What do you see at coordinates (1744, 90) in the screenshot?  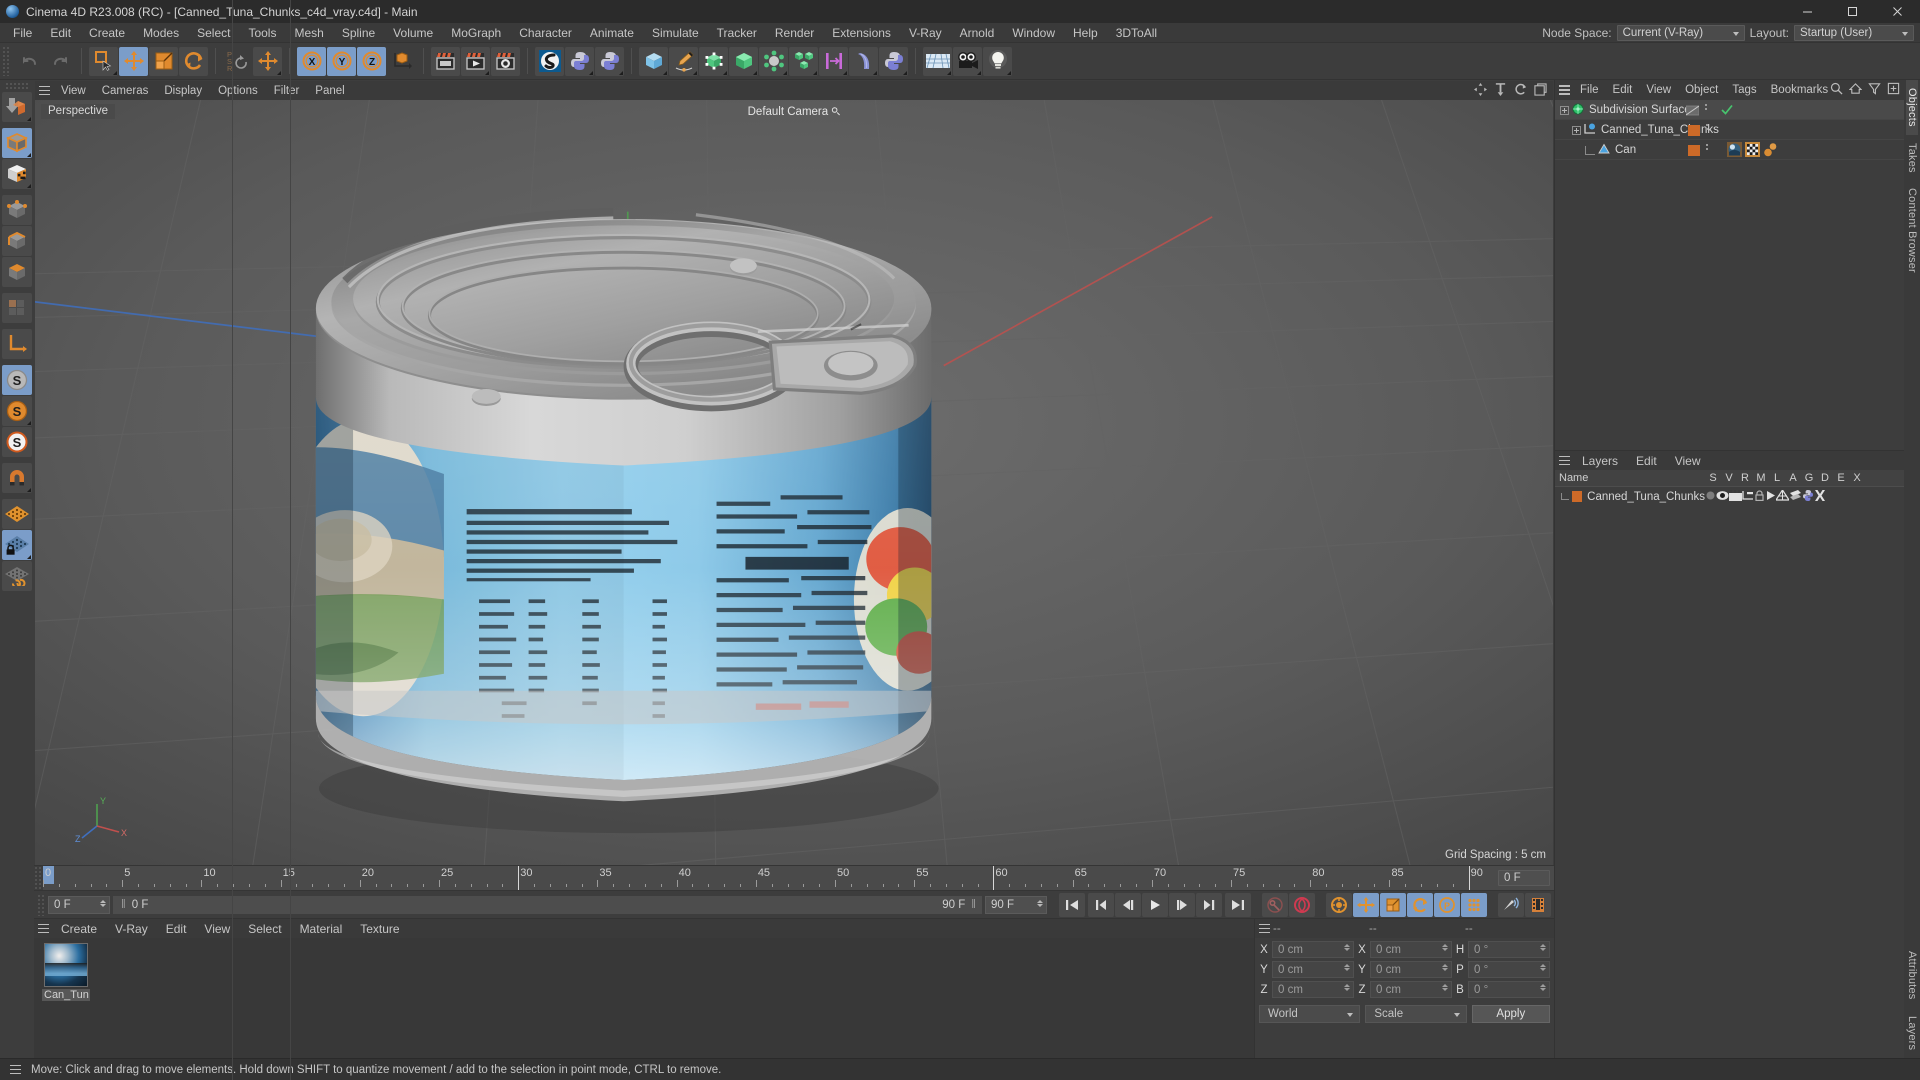 I see `object-menu-tags: Tags` at bounding box center [1744, 90].